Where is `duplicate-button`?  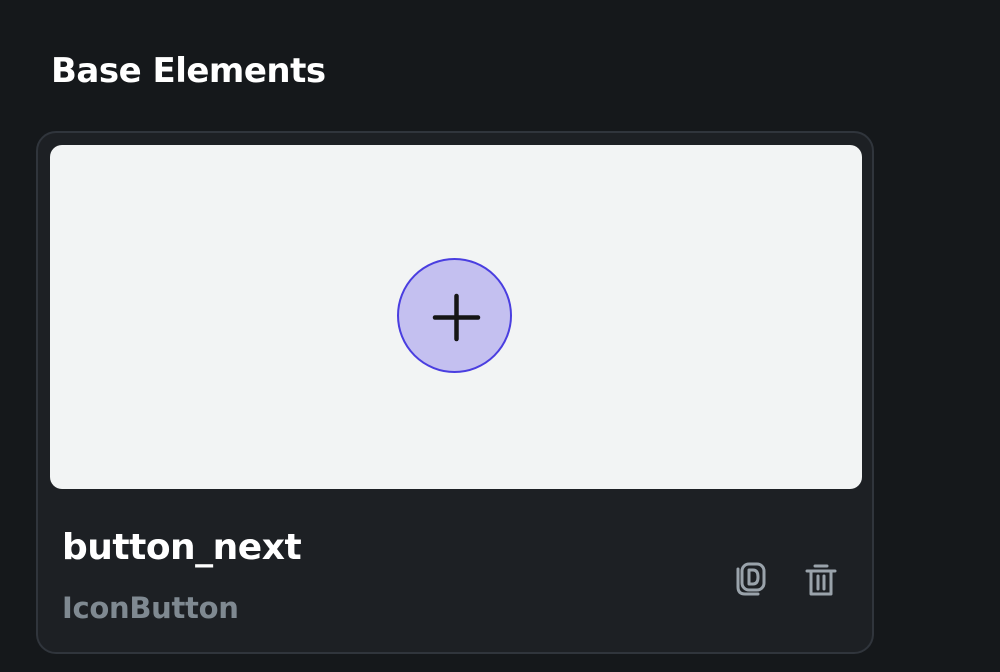 duplicate-button is located at coordinates (749, 579).